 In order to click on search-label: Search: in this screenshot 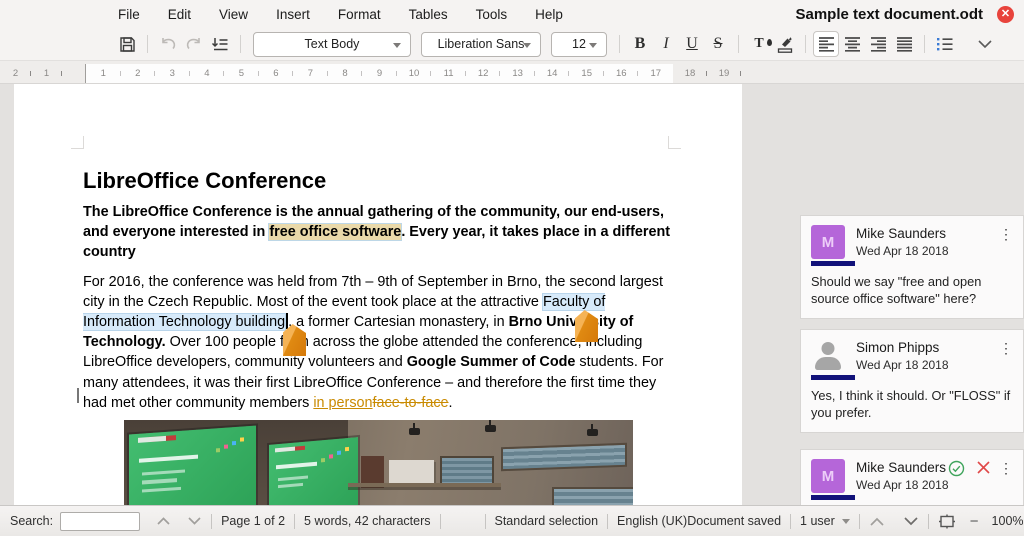, I will do `click(32, 521)`.